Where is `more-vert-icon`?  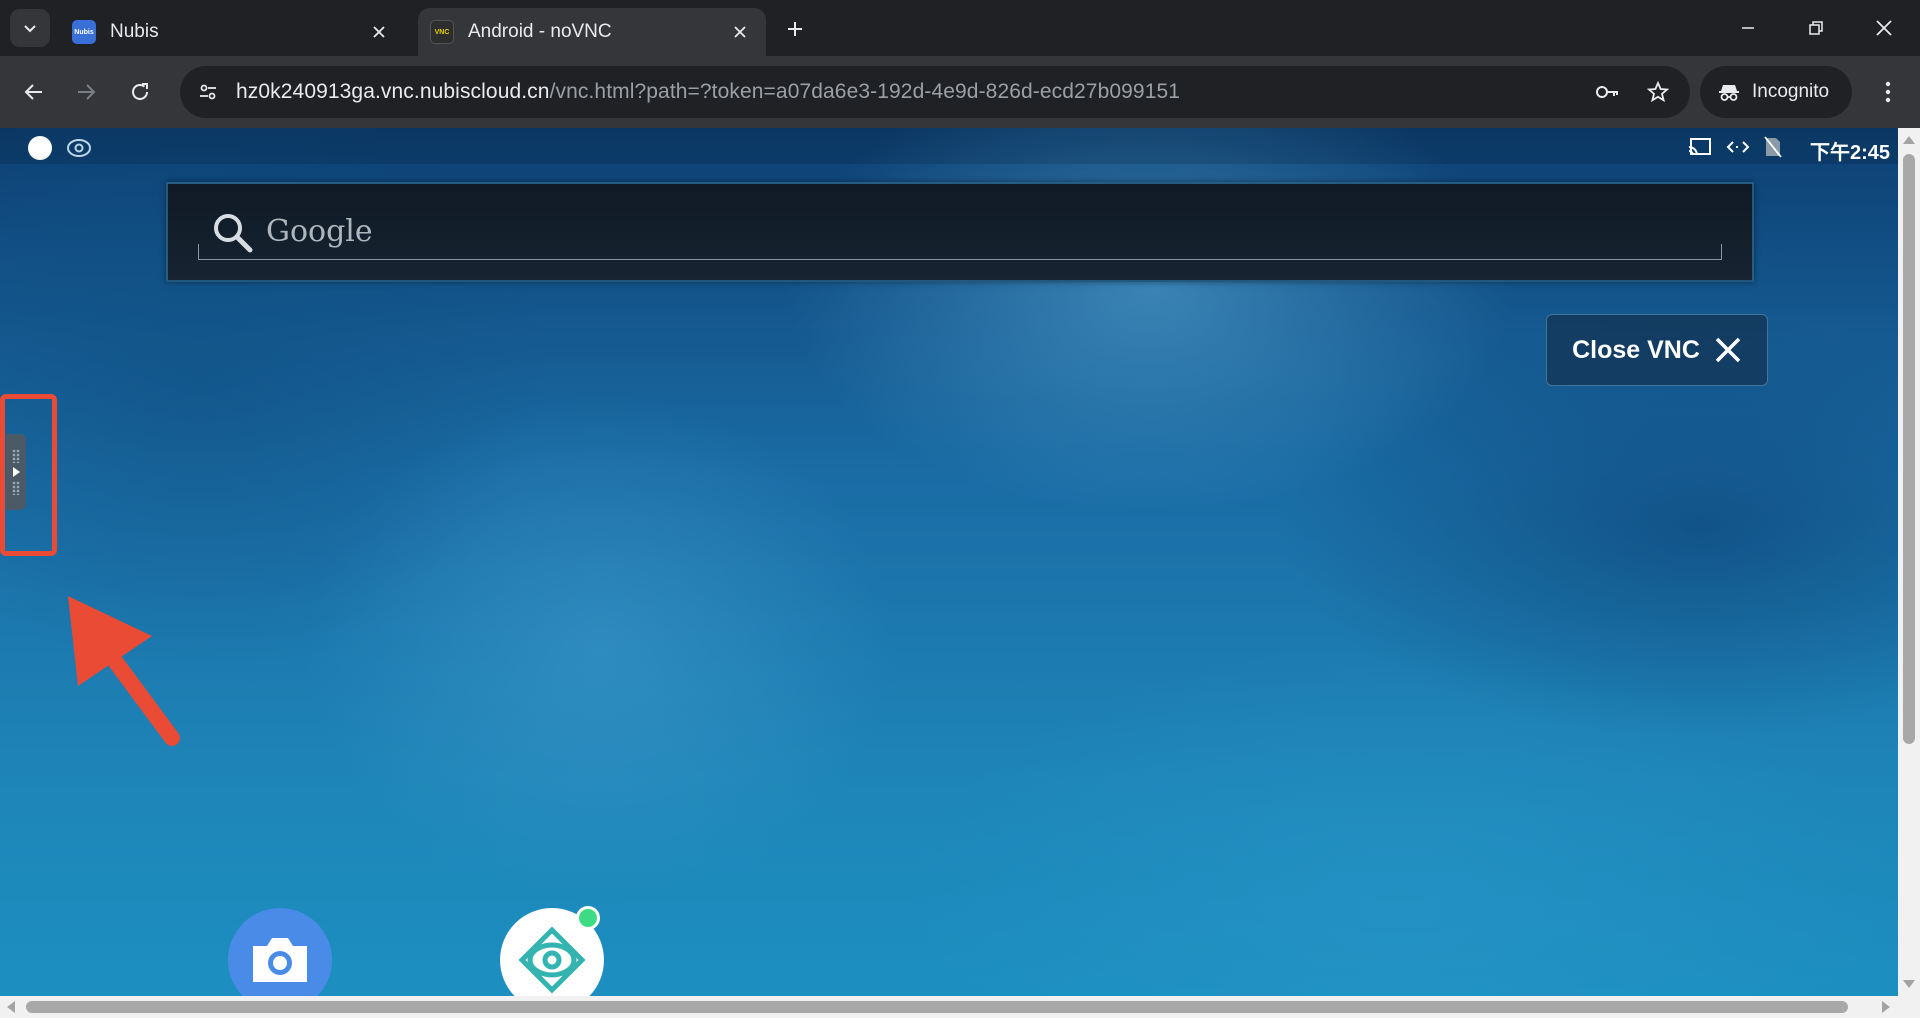
more-vert-icon is located at coordinates (1888, 92).